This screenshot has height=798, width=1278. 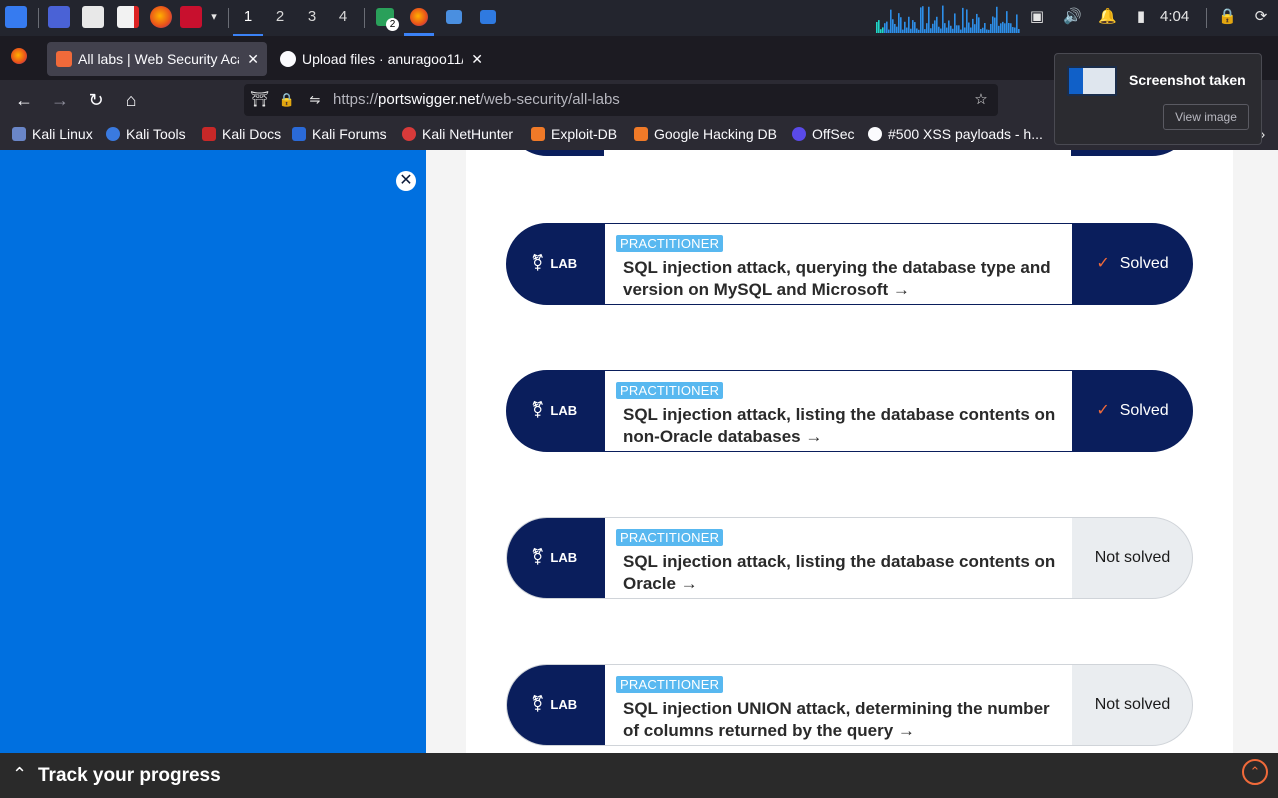 I want to click on bookmark-kali-forums: Kali Forums, so click(x=339, y=135).